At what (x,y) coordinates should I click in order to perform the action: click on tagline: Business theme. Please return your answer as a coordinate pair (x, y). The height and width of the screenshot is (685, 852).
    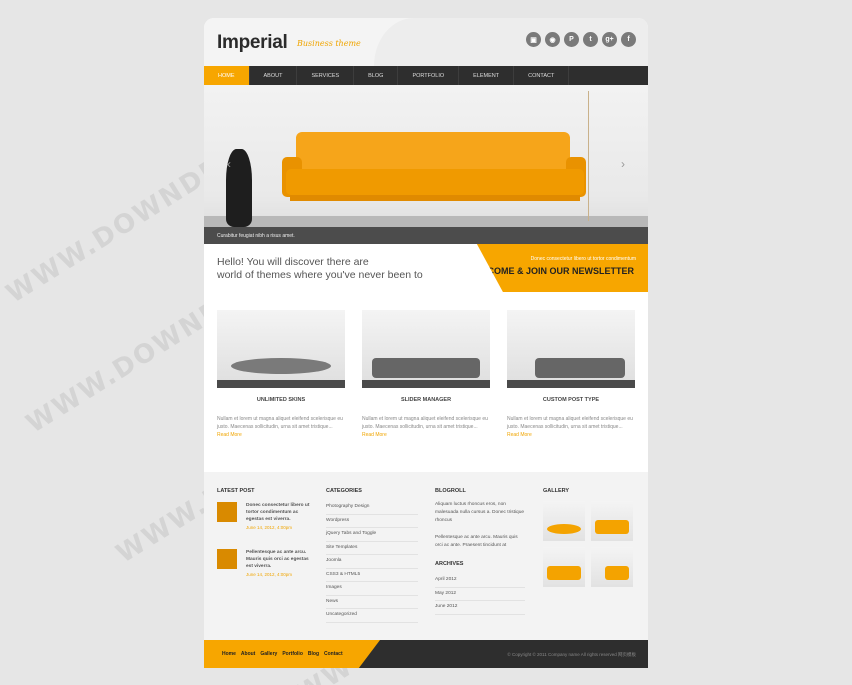
    Looking at the image, I should click on (329, 43).